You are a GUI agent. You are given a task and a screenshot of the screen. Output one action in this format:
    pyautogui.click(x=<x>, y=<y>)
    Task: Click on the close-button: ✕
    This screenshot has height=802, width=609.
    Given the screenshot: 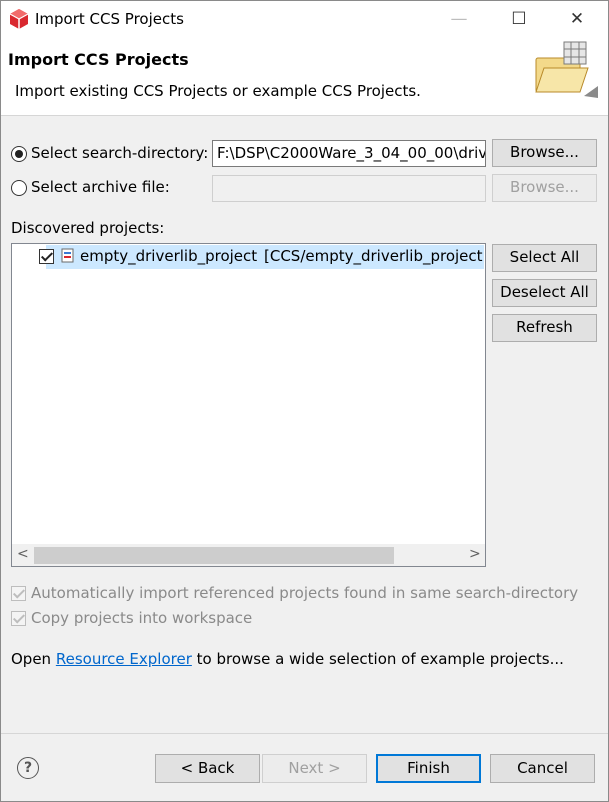 What is the action you would take?
    pyautogui.click(x=577, y=19)
    